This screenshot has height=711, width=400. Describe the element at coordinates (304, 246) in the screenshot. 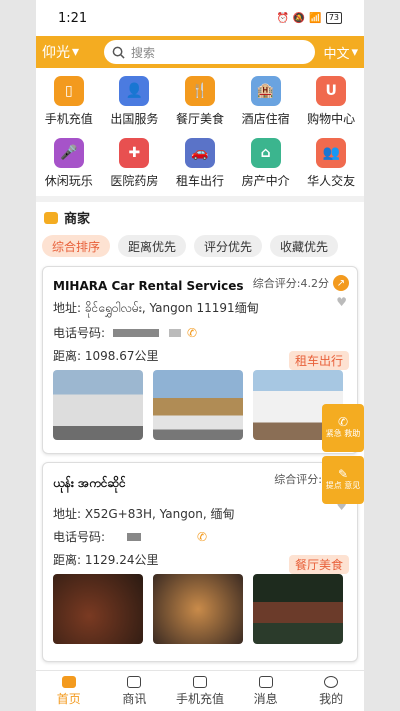

I see `sort-favorites: 收藏优先` at that location.